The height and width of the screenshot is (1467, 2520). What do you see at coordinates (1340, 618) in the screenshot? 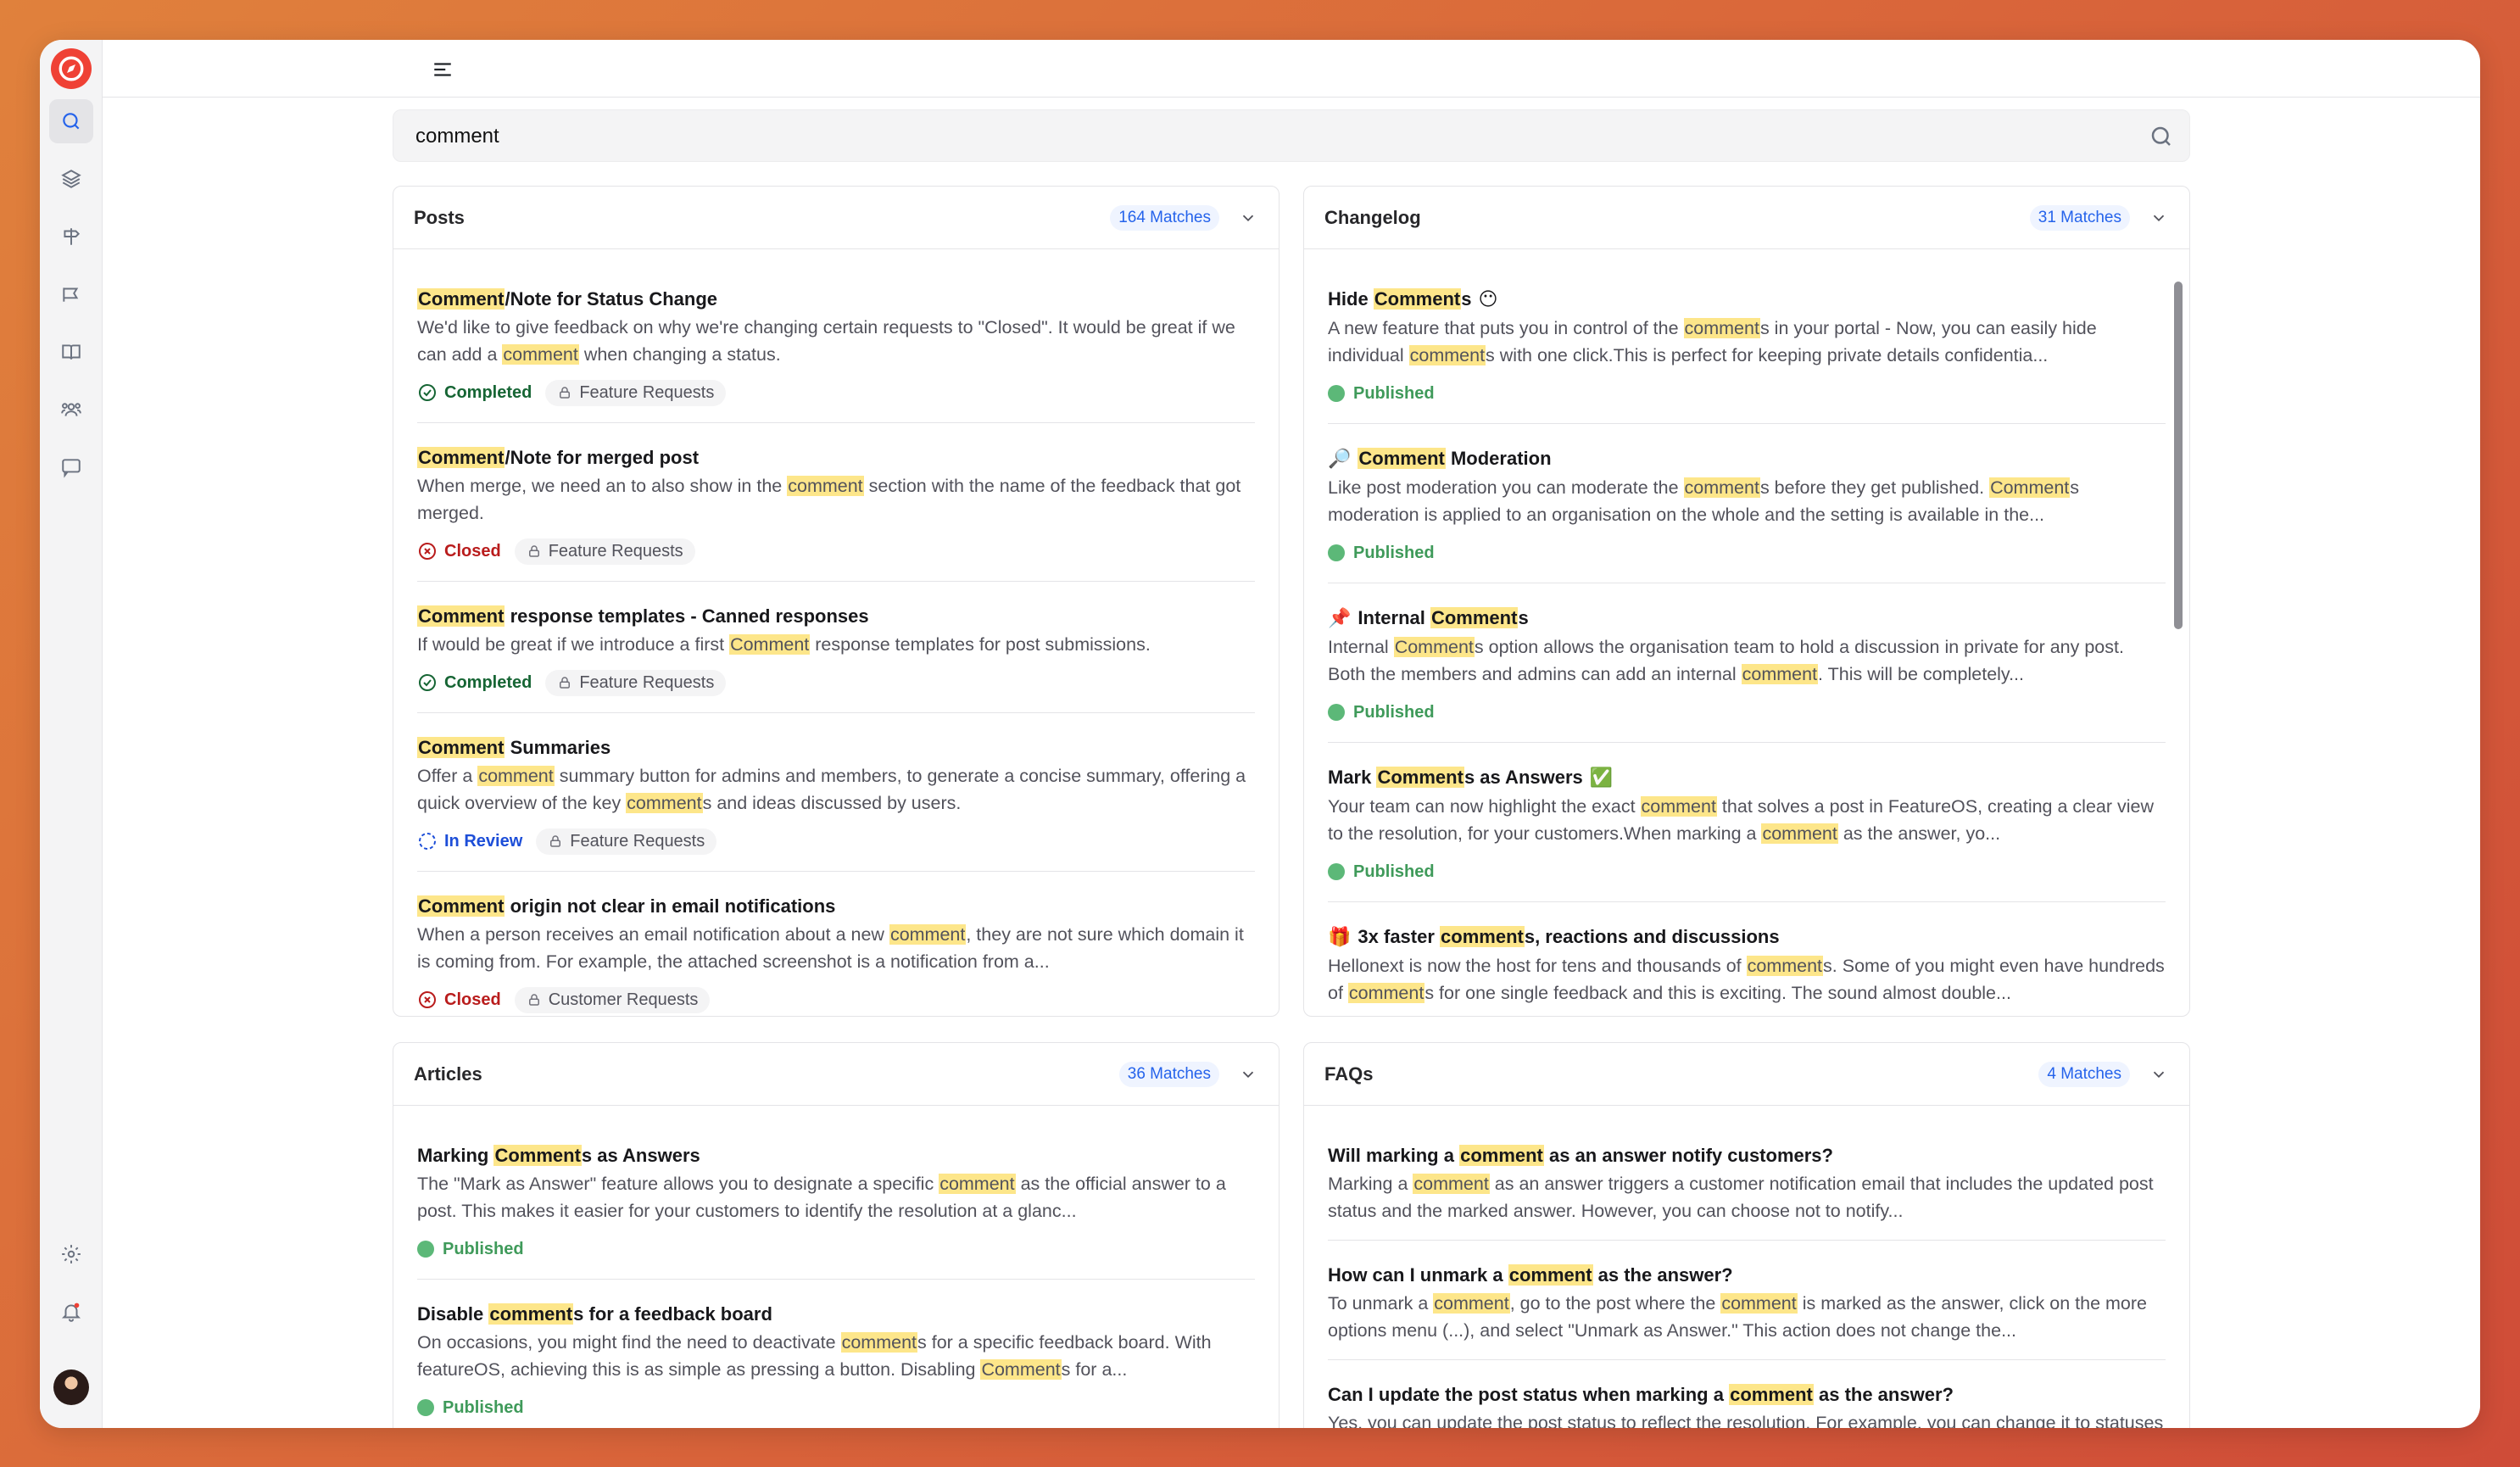
I see `emoji-icon: 📌` at bounding box center [1340, 618].